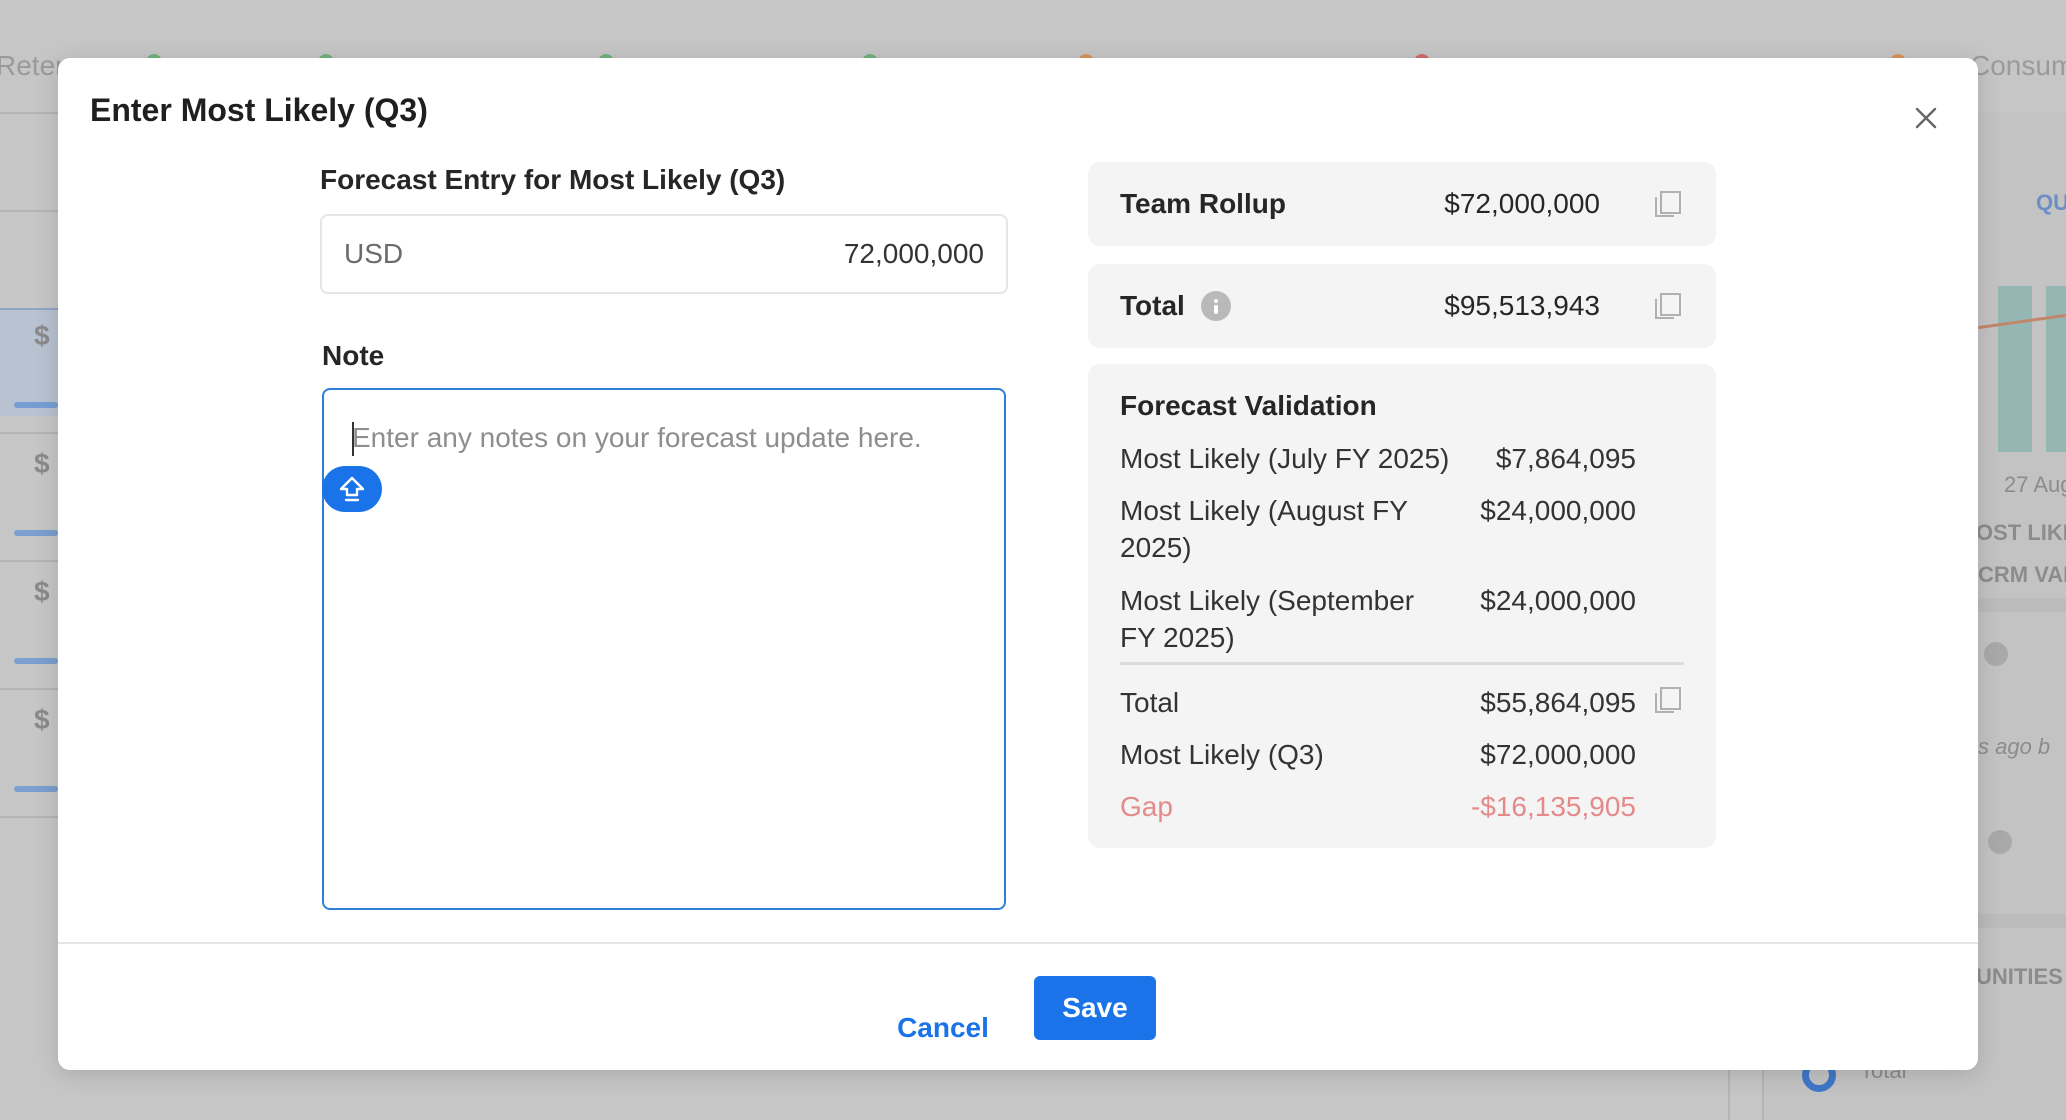 The height and width of the screenshot is (1120, 2066). What do you see at coordinates (1558, 754) in the screenshot?
I see `validation-most-likely-value: $72,000,000` at bounding box center [1558, 754].